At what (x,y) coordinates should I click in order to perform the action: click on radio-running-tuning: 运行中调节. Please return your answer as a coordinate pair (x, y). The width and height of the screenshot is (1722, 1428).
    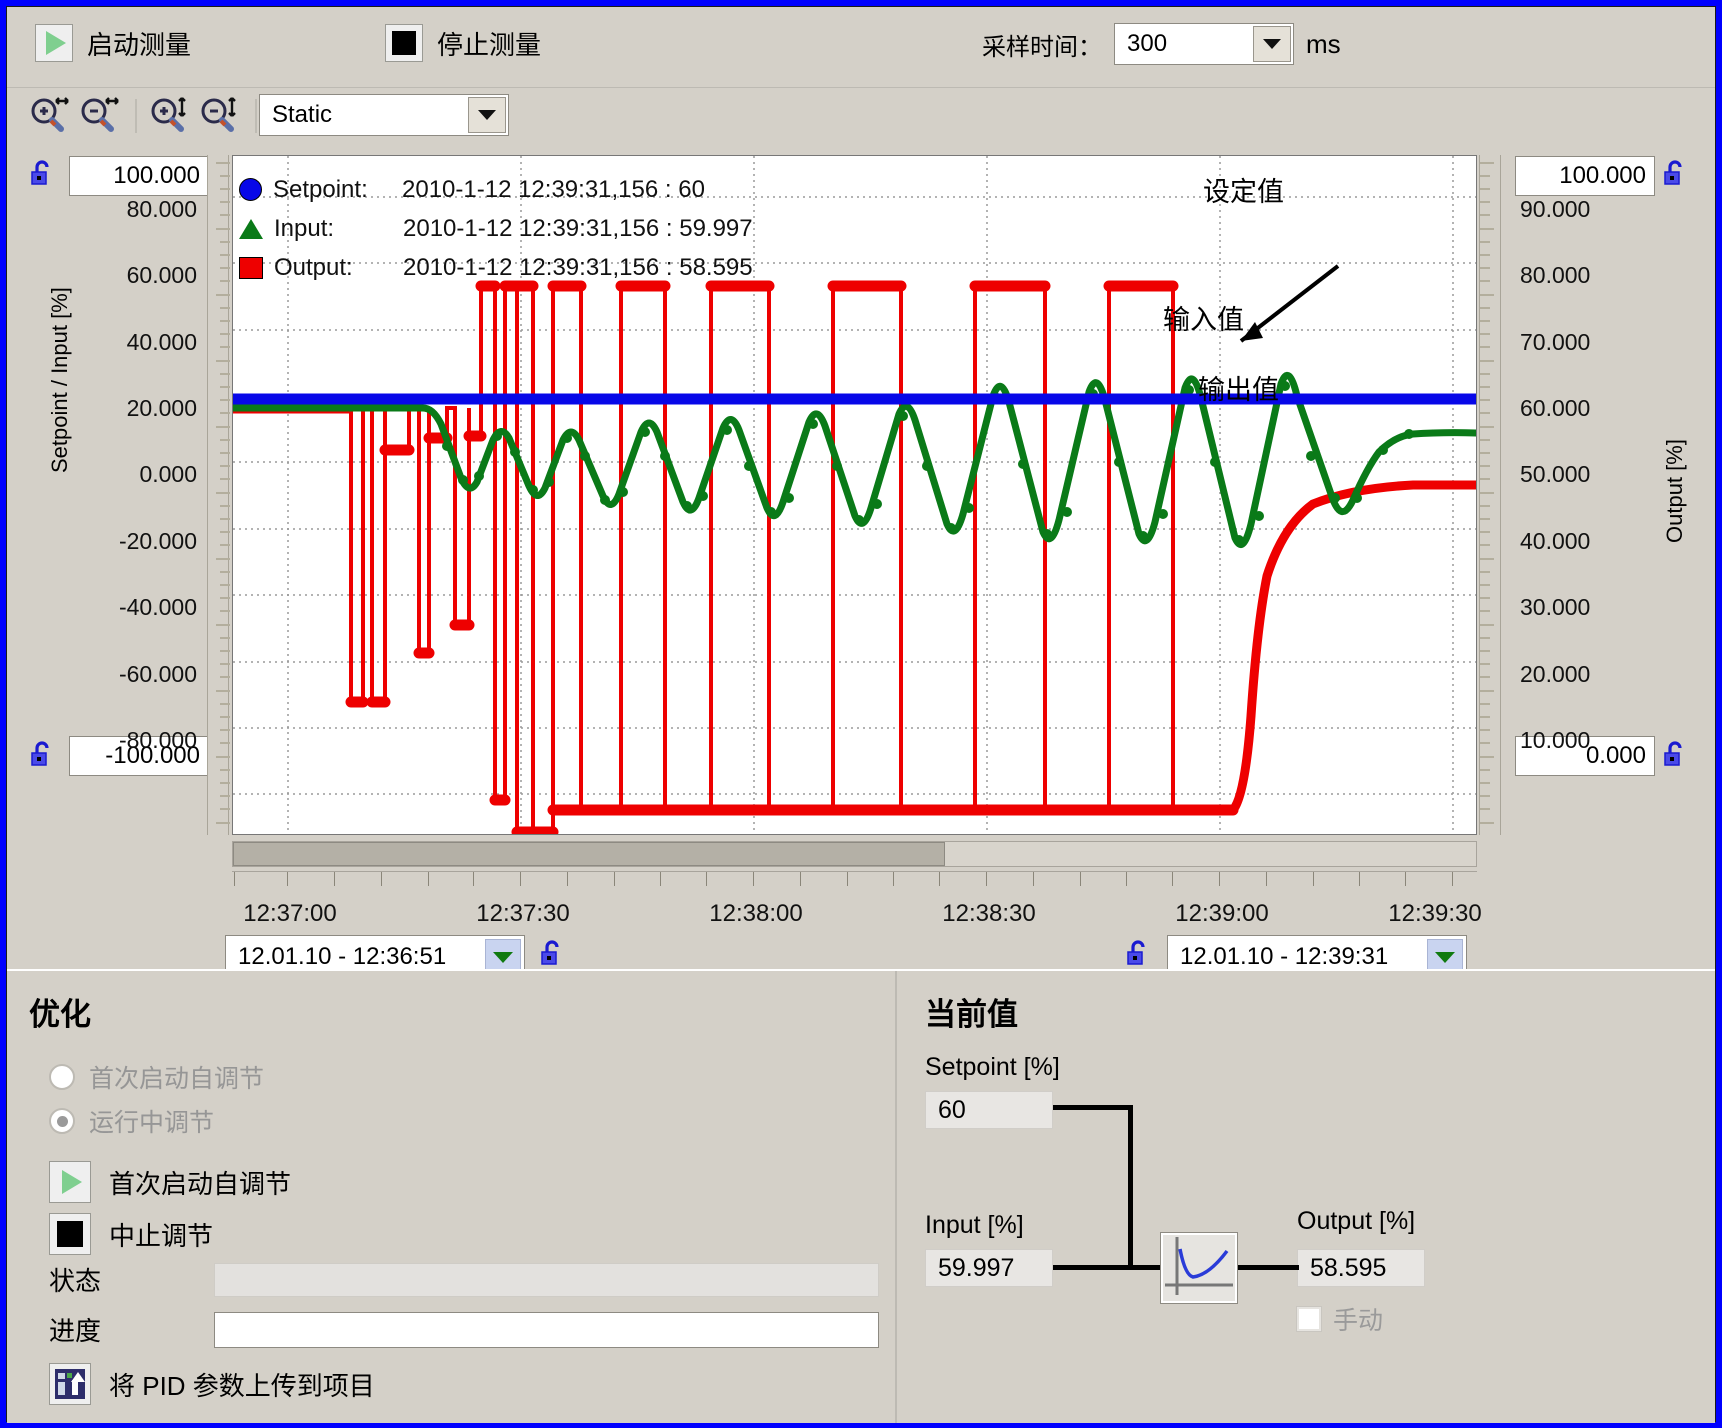
    Looking at the image, I should click on (131, 1121).